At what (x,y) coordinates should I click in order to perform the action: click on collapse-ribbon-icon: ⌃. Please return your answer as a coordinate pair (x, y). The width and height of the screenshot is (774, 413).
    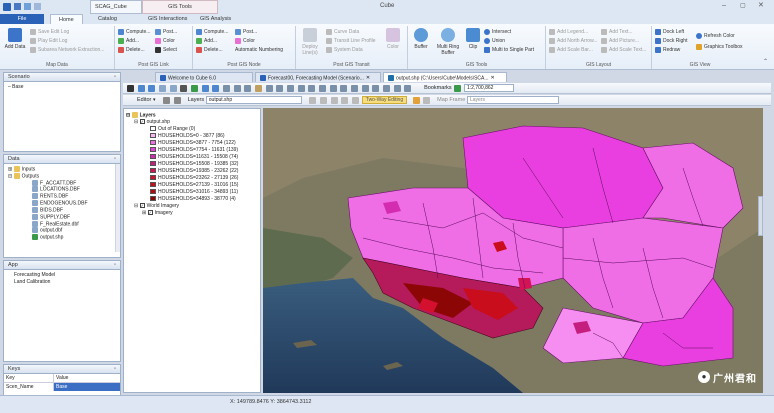
    Looking at the image, I should click on (765, 61).